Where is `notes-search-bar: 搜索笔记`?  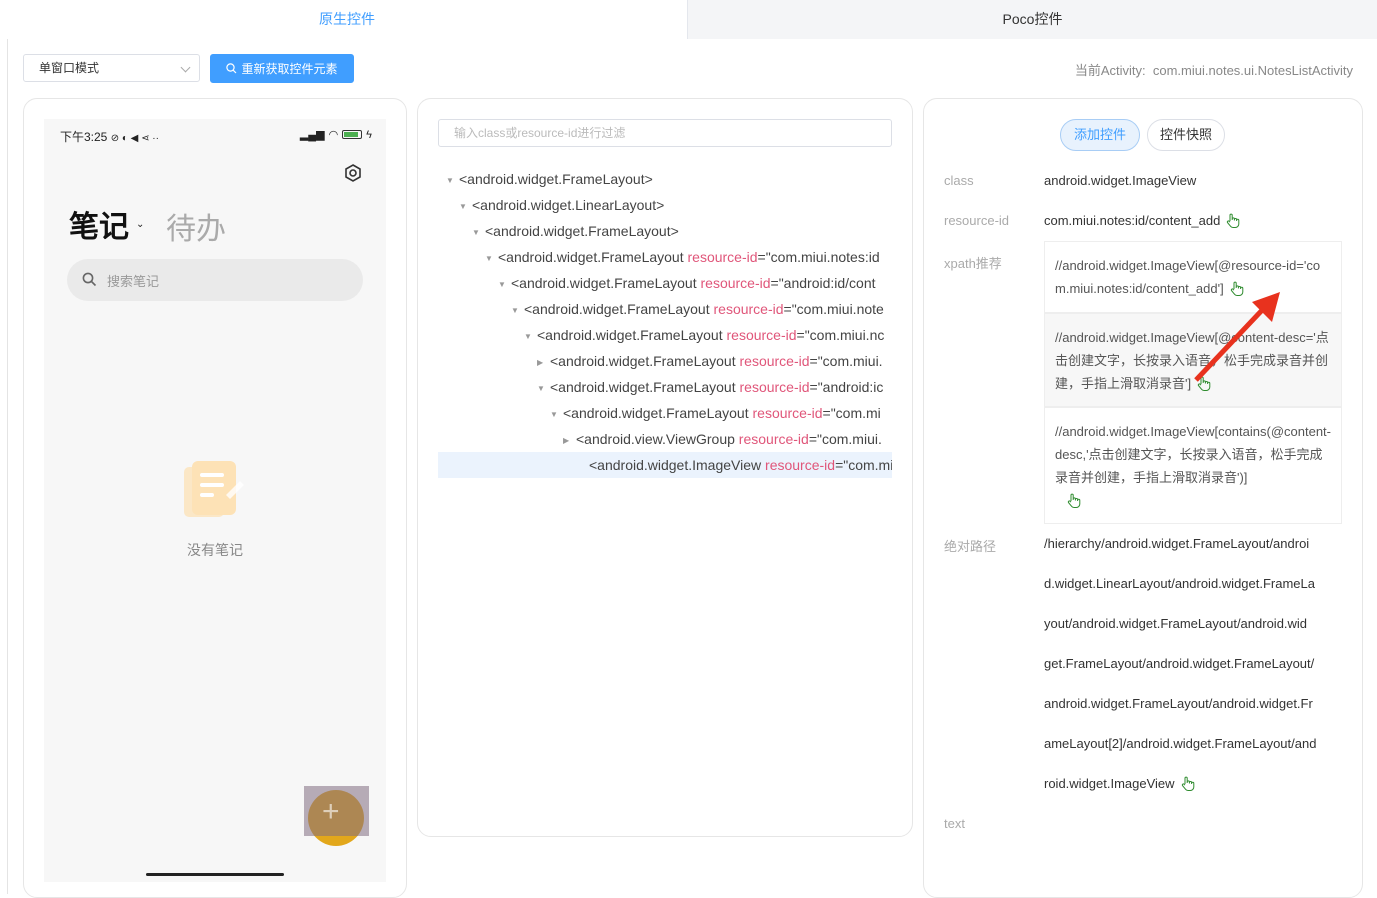
notes-search-bar: 搜索笔记 is located at coordinates (215, 280).